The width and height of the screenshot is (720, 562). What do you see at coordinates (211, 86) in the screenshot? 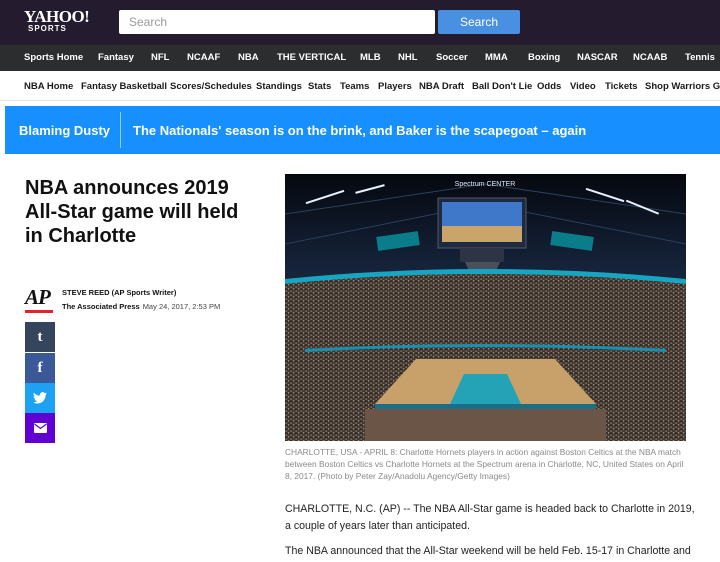
I see `subnav-scores-schedules: Scores/Schedules` at bounding box center [211, 86].